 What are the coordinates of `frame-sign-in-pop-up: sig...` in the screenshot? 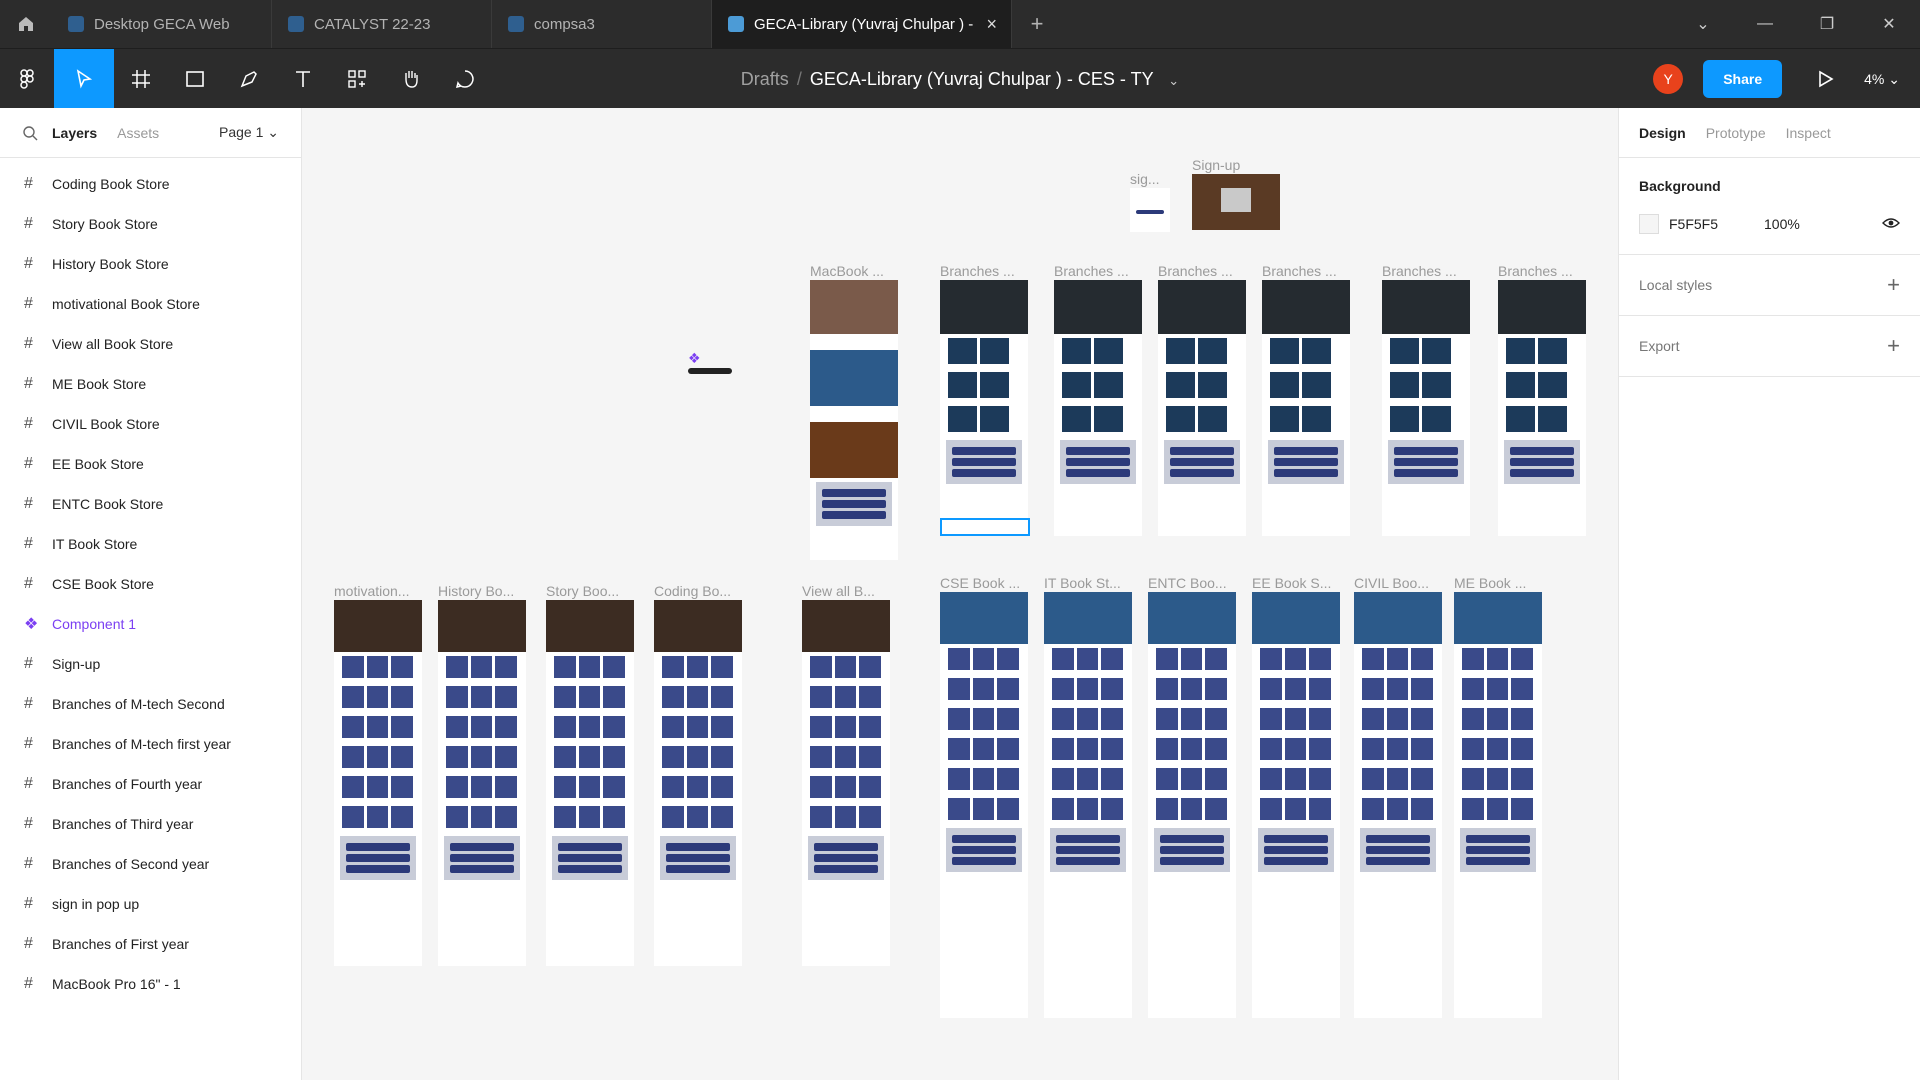 It's located at (1150, 201).